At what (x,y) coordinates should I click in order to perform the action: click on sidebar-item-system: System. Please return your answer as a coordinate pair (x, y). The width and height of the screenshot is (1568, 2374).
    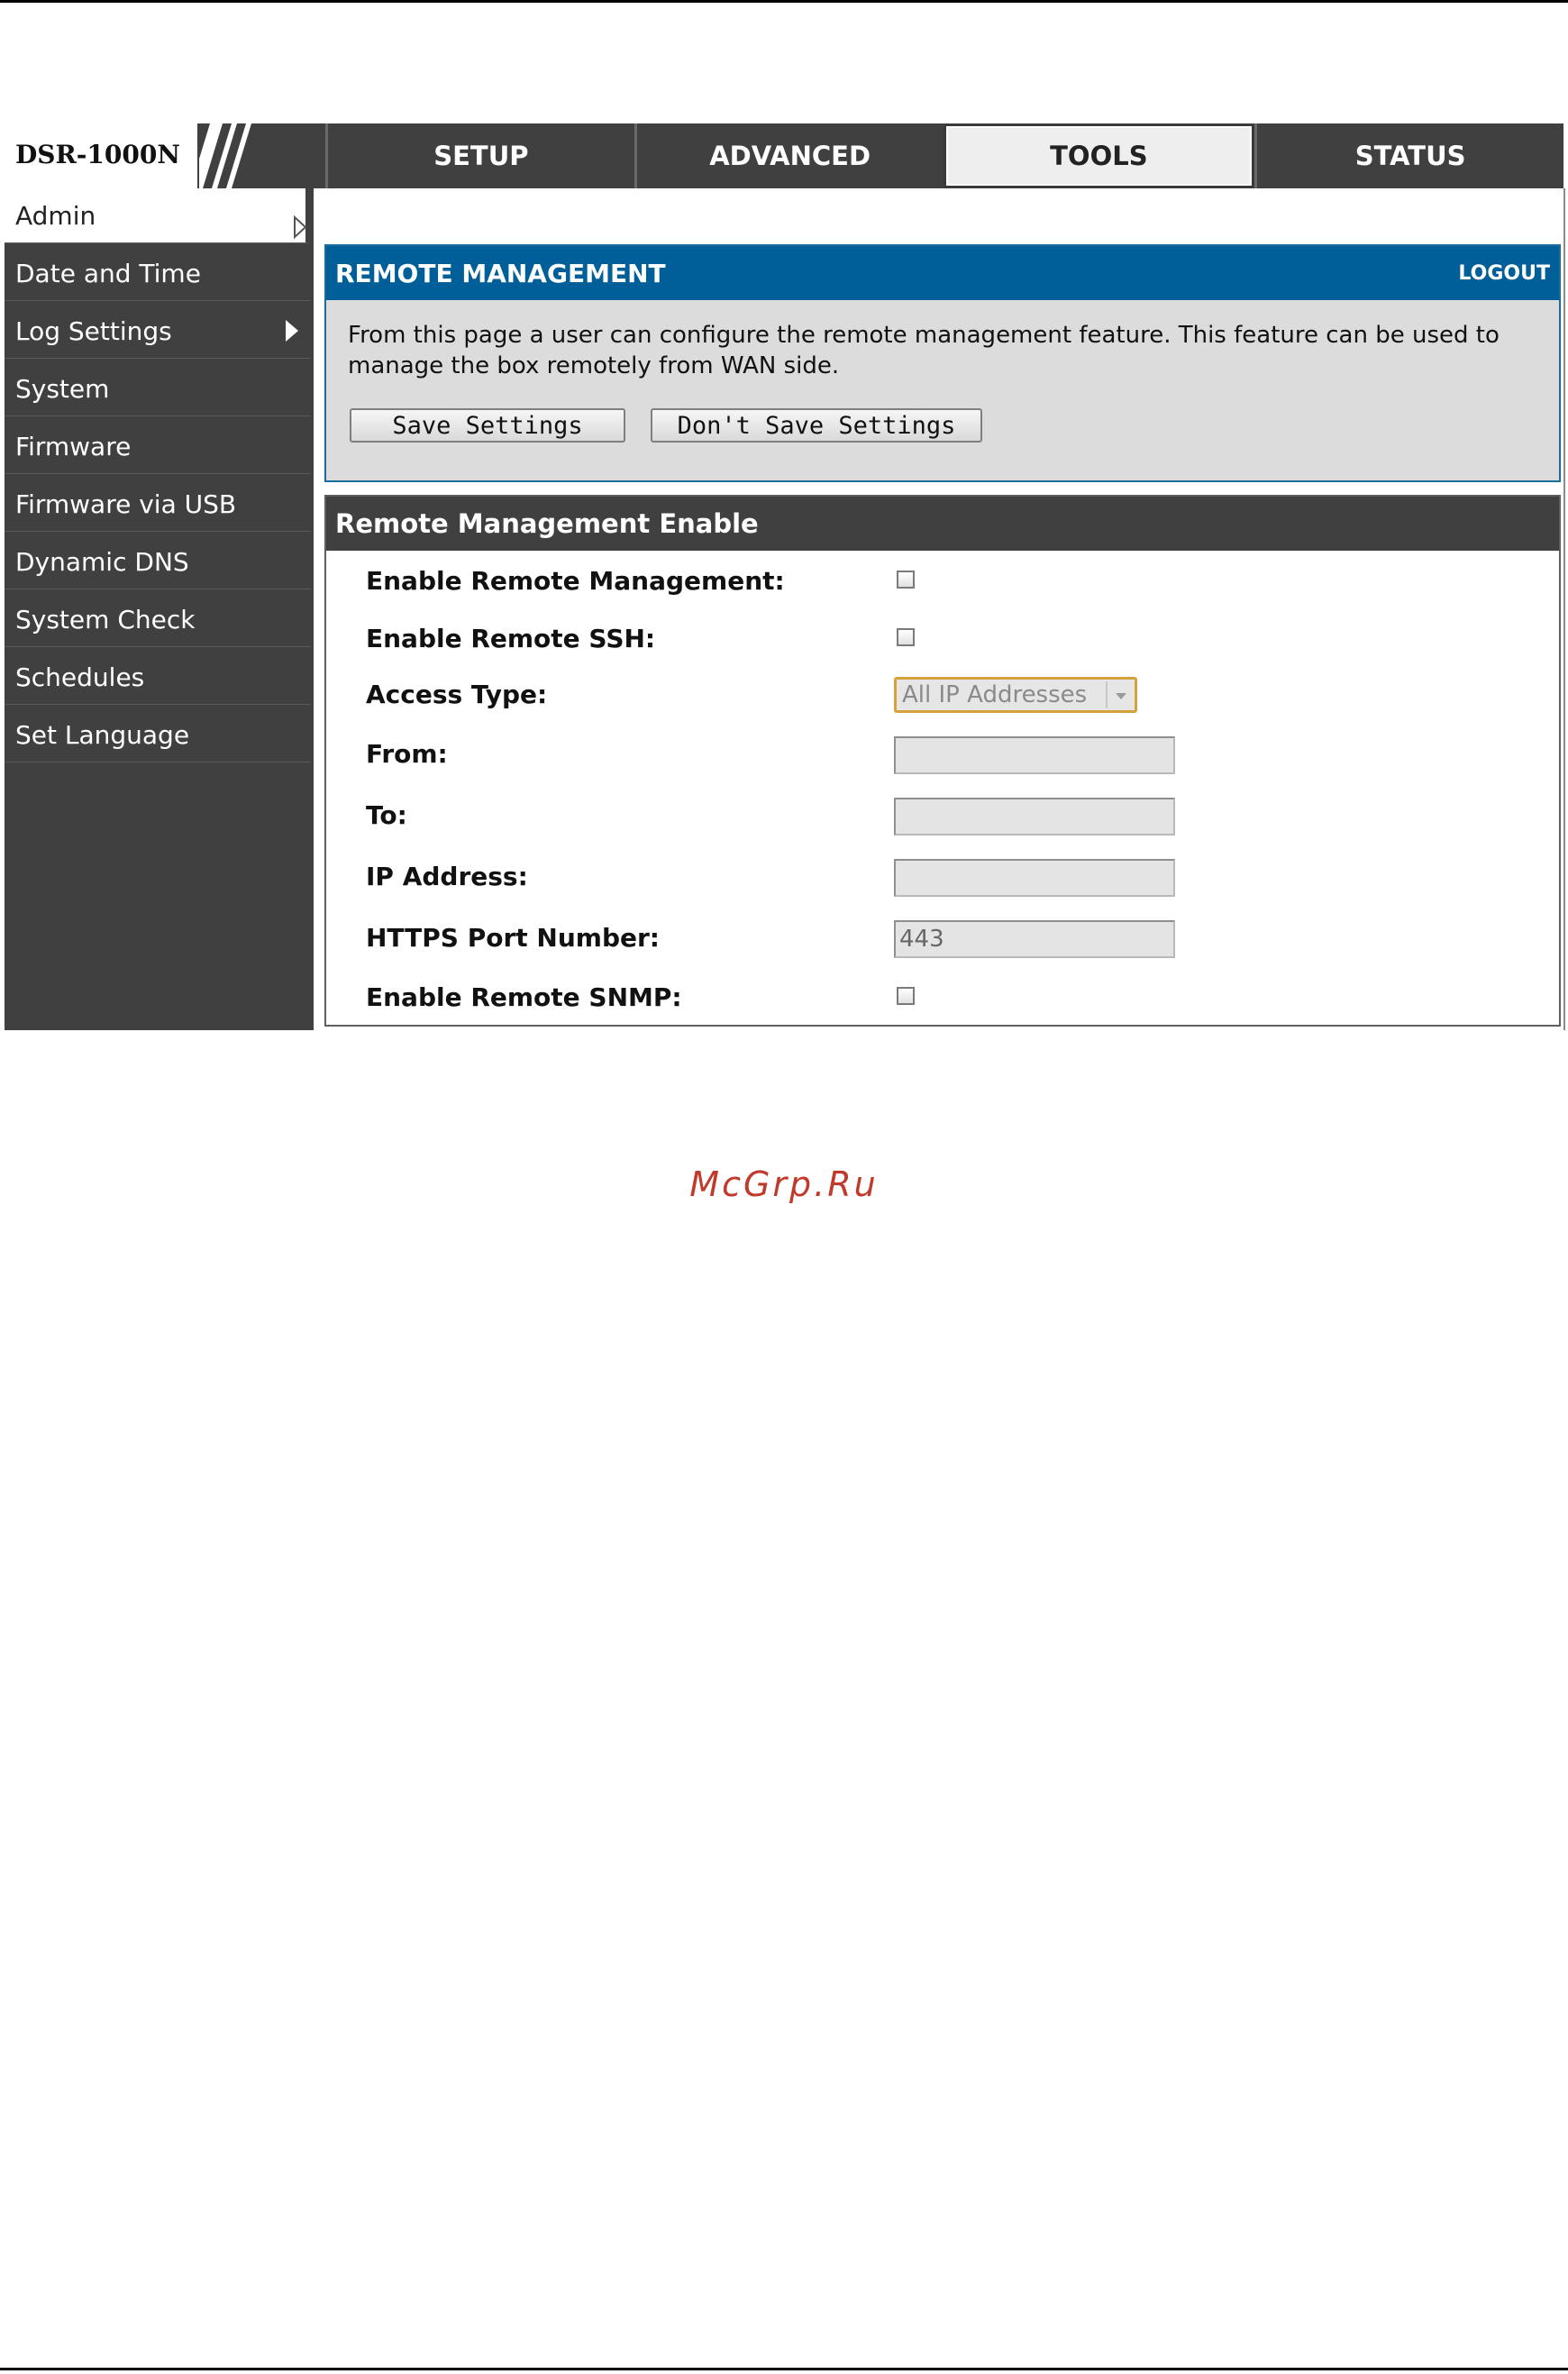
    Looking at the image, I should click on (158, 388).